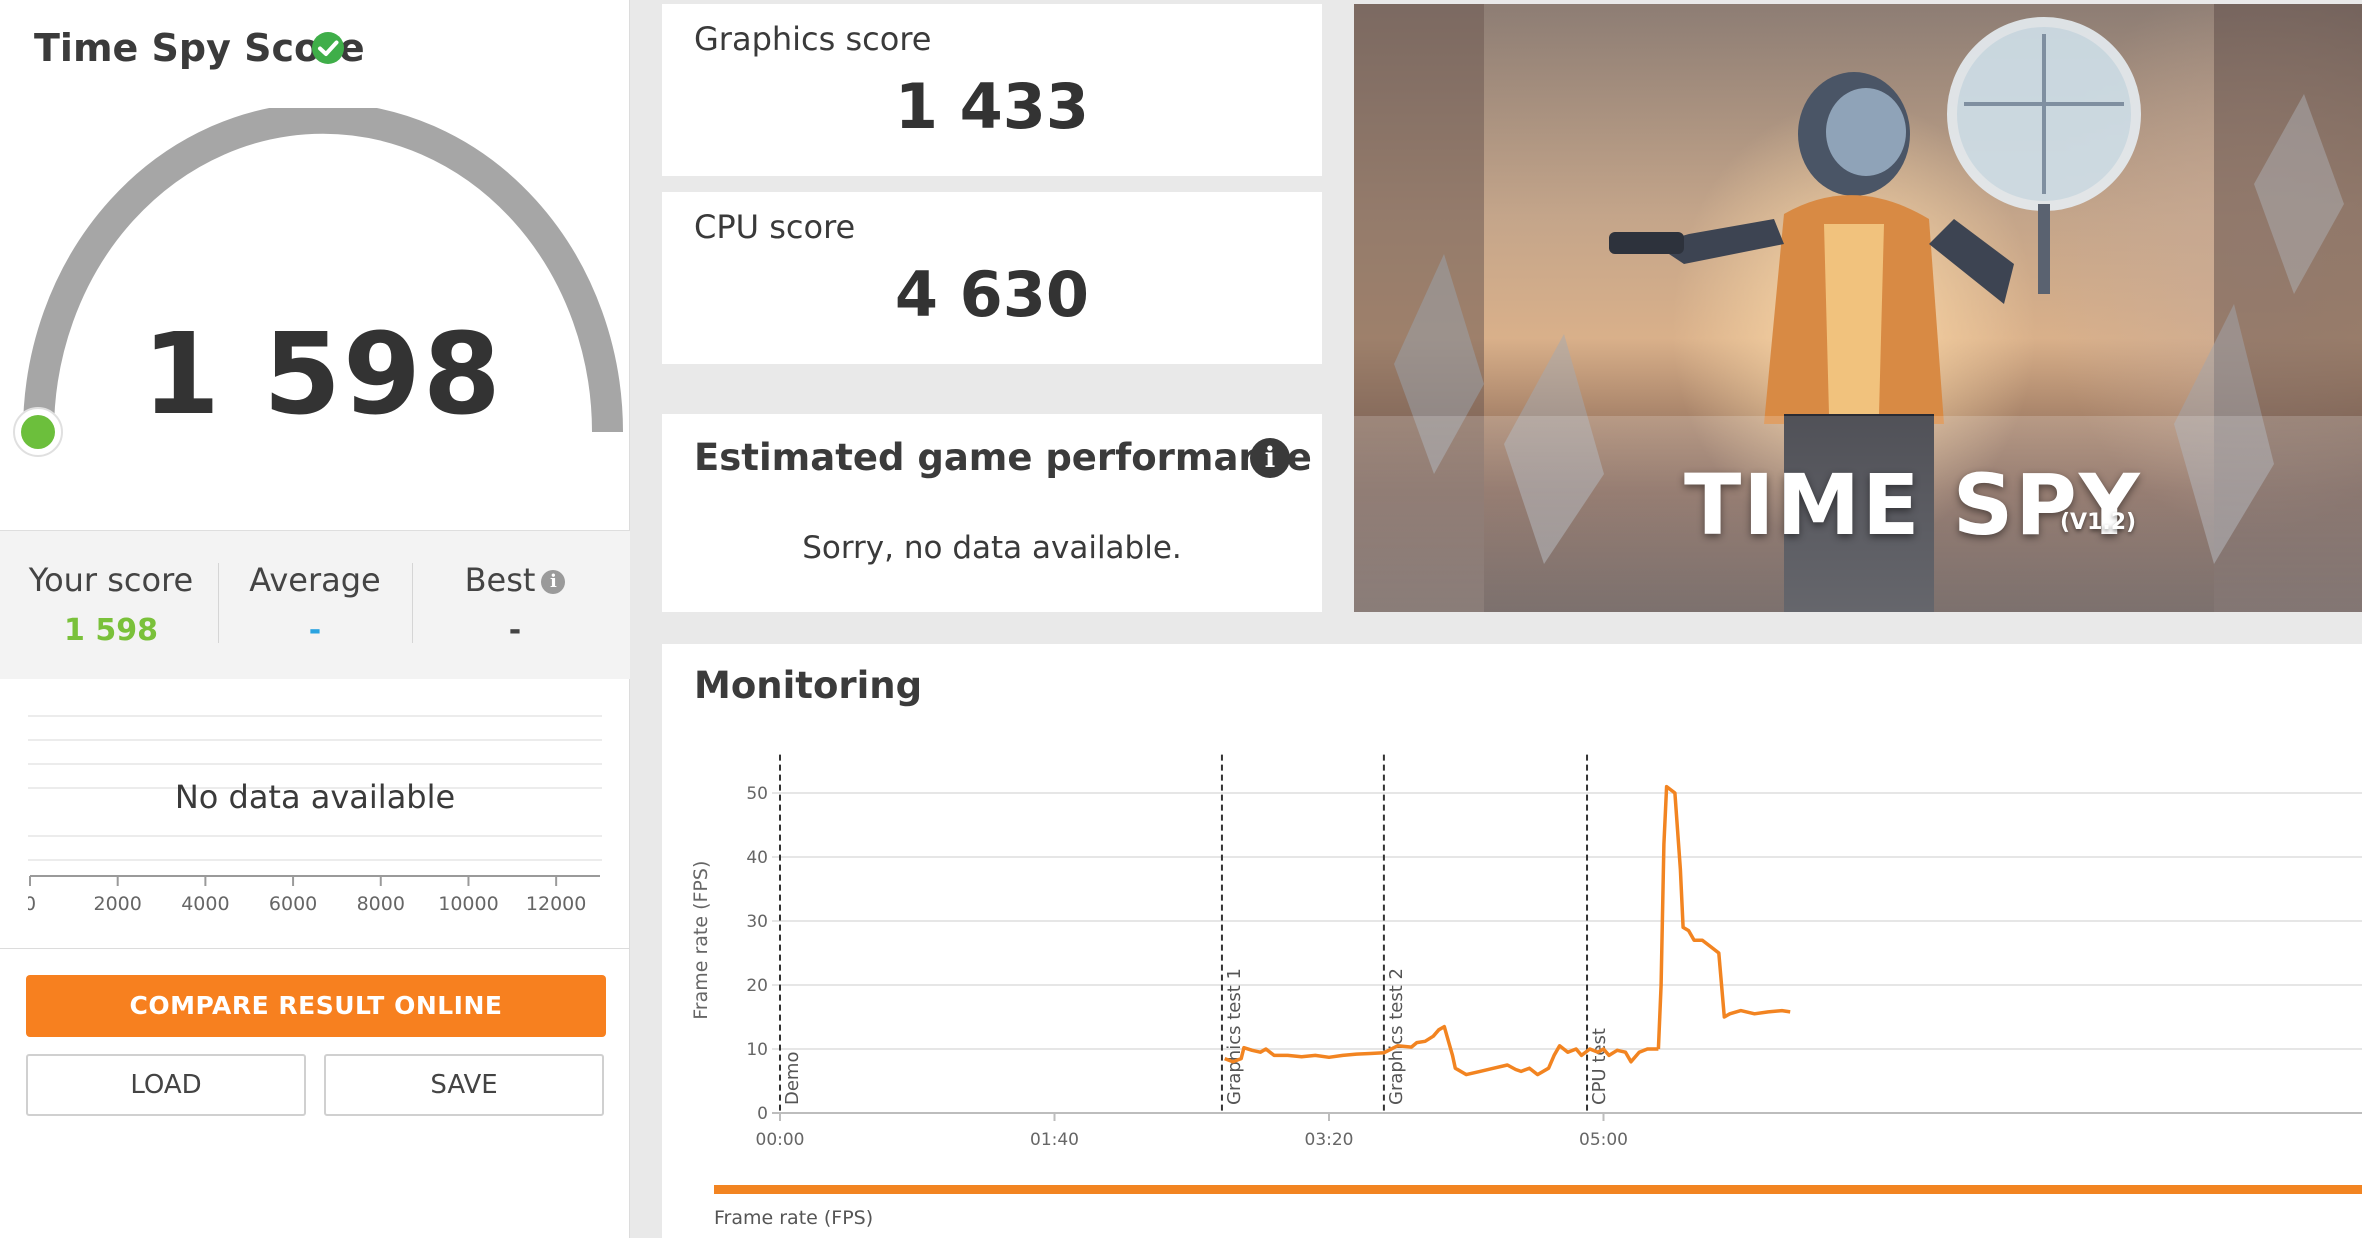 This screenshot has width=2362, height=1238. What do you see at coordinates (1538, 1189) in the screenshot?
I see `legend-bar` at bounding box center [1538, 1189].